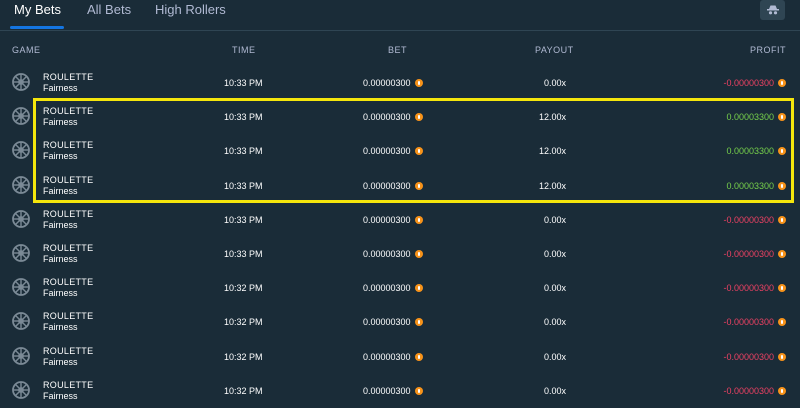  I want to click on tab-high-rollers: High Rollers, so click(190, 9).